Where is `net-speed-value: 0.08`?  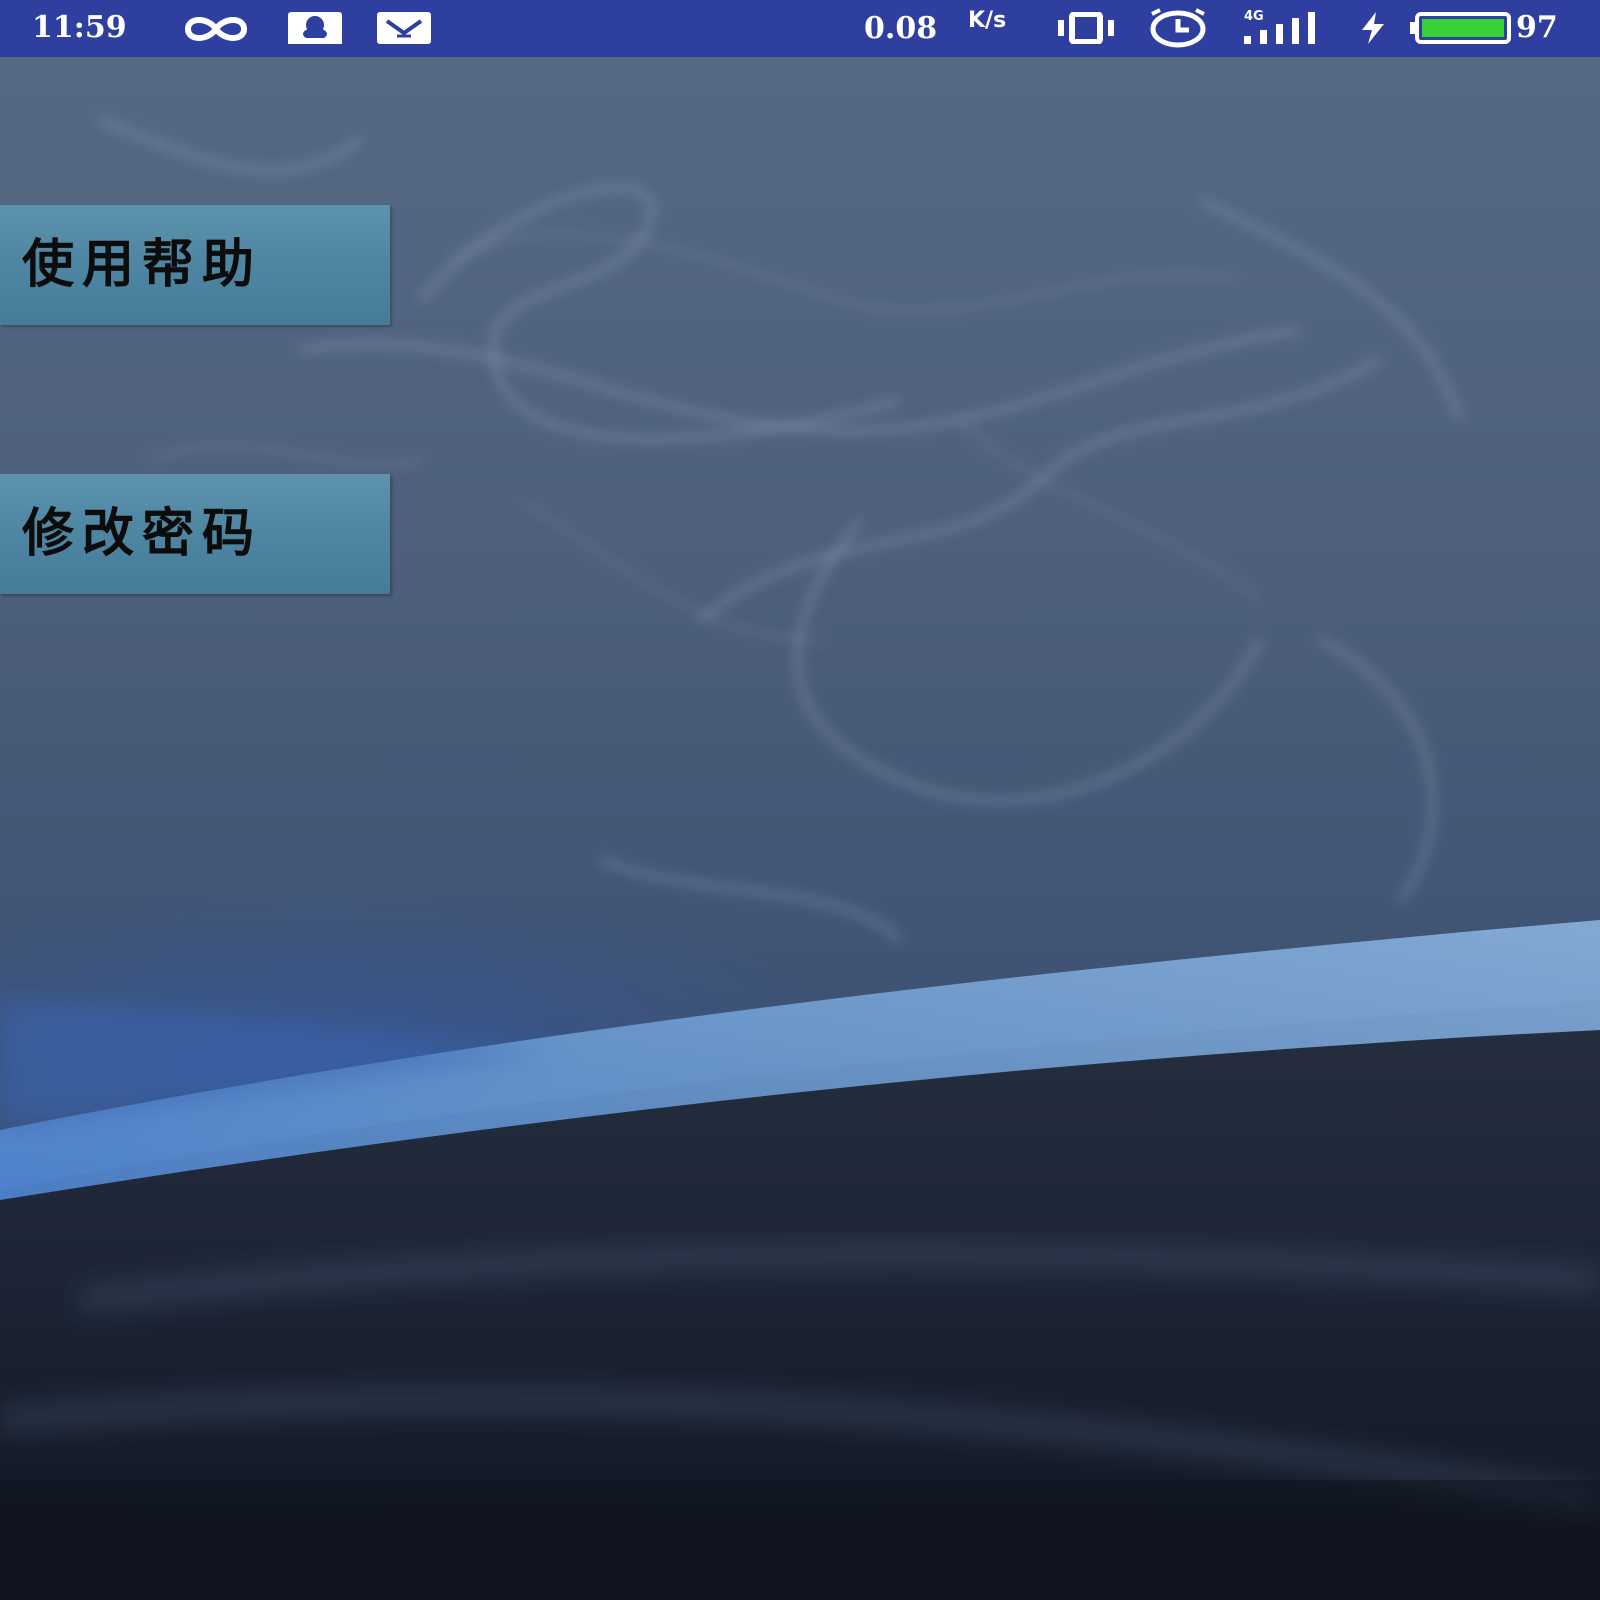 net-speed-value: 0.08 is located at coordinates (901, 28).